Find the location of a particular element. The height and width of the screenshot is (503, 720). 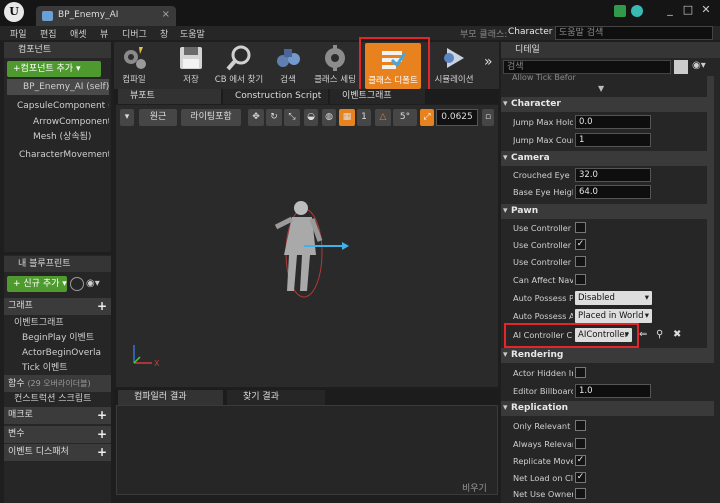

find-in-cb-button: CB 에서 찾기 is located at coordinates (239, 65).